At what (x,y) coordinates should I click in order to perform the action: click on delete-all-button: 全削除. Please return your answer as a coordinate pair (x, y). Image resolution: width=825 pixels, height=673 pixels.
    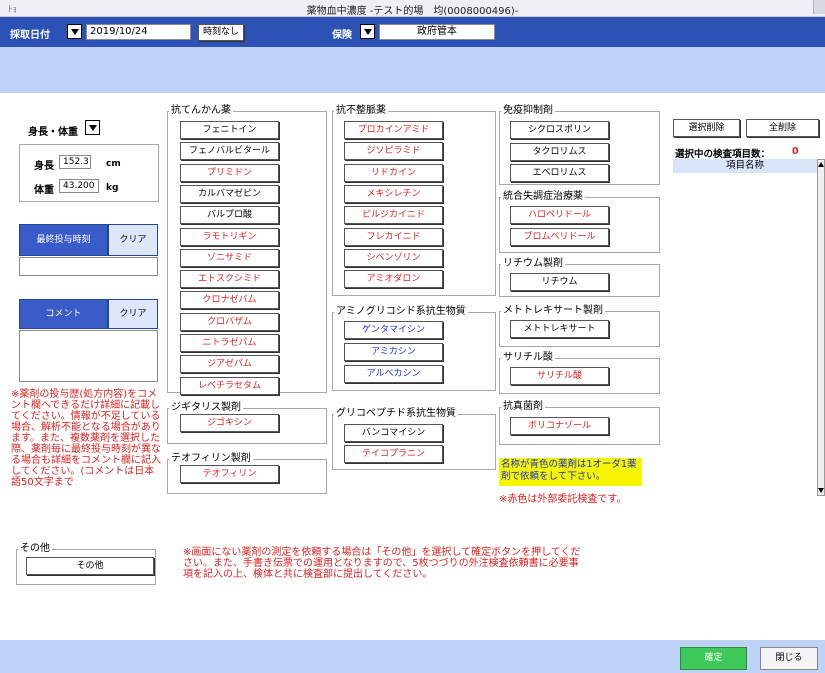
    Looking at the image, I should click on (782, 128).